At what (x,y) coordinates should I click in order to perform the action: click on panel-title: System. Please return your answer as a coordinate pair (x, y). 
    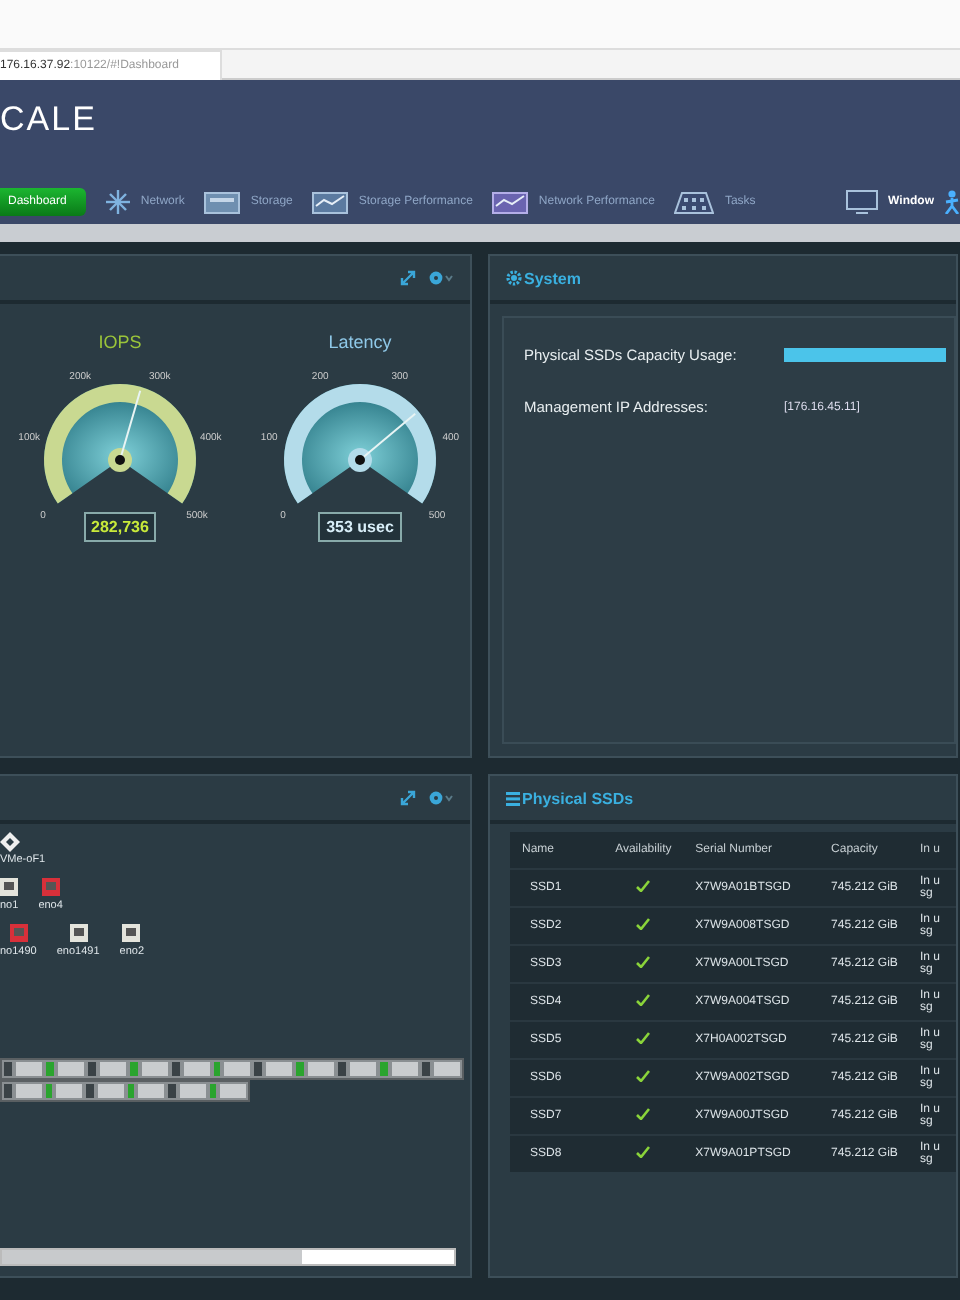
    Looking at the image, I should click on (552, 278).